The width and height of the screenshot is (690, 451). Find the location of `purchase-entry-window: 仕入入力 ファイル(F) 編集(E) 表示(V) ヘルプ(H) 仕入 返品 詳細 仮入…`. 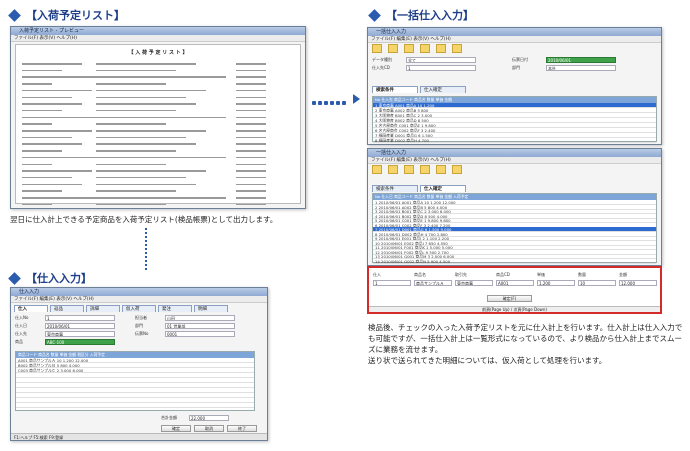

purchase-entry-window: 仕入入力 ファイル(F) 編集(E) 表示(V) ヘルプ(H) 仕入 返品 詳細 仮入… is located at coordinates (139, 364).